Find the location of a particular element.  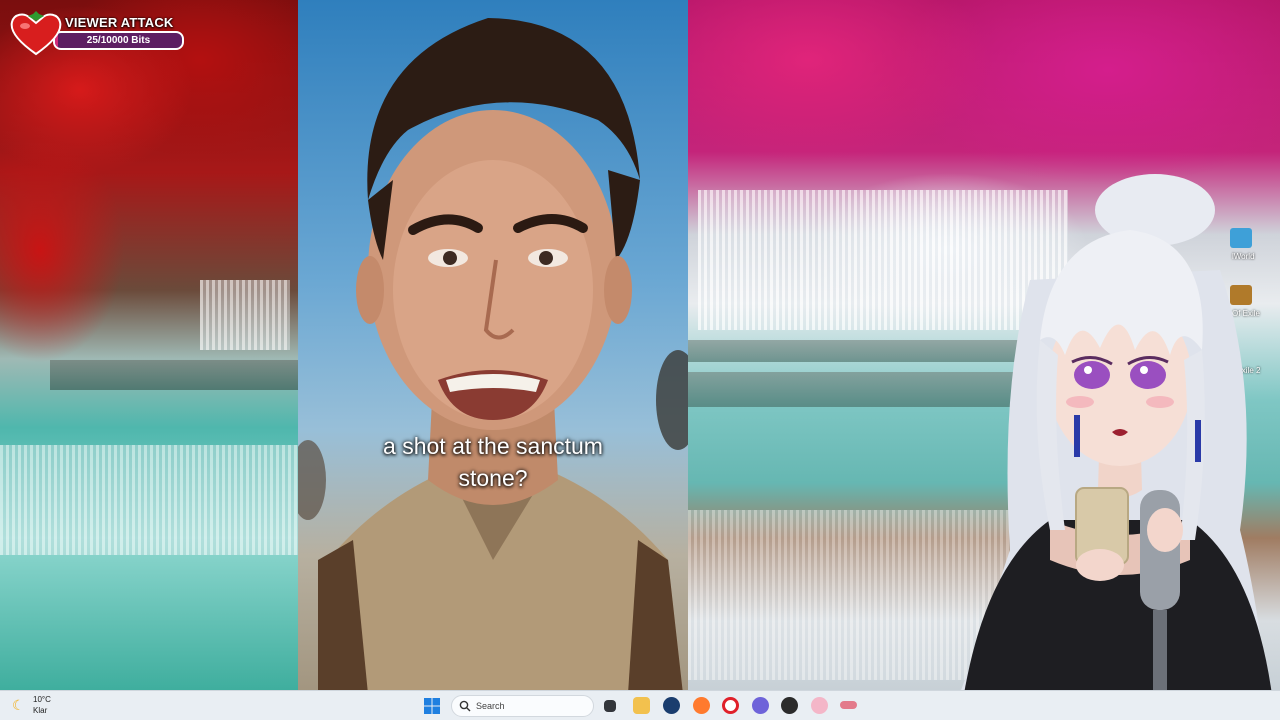

video-caption: a shot at the sanctum stone? is located at coordinates (493, 462).